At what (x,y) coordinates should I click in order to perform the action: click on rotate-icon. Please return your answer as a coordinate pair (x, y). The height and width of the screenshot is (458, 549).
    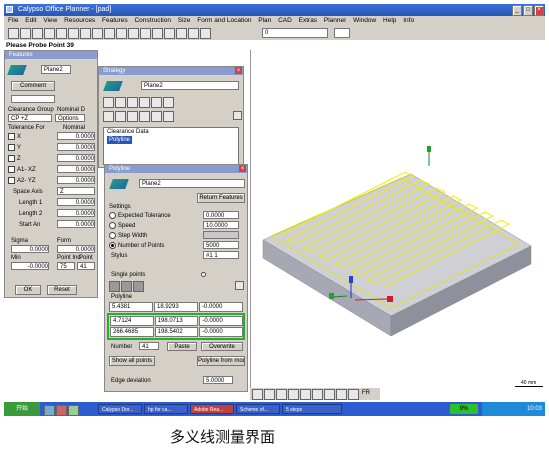
    Looking at the image, I should click on (305, 394).